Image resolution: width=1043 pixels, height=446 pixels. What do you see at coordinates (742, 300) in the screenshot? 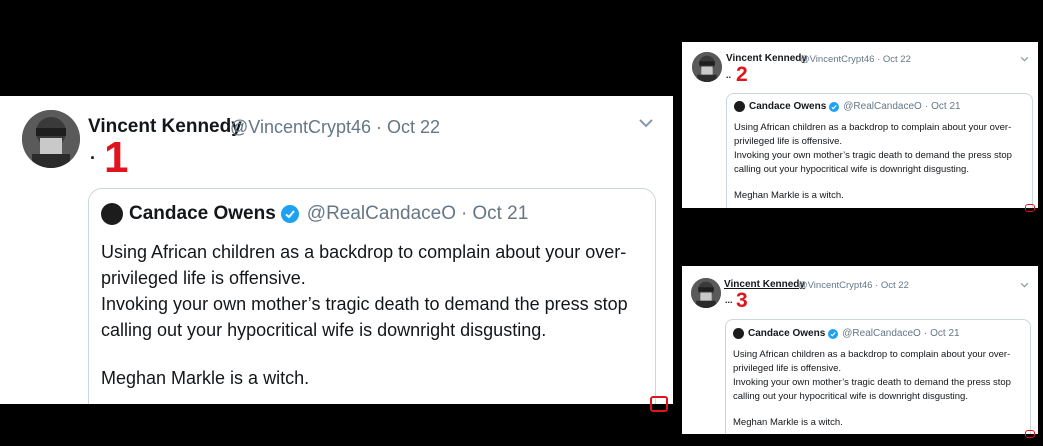
I see `annotation-number: 3` at bounding box center [742, 300].